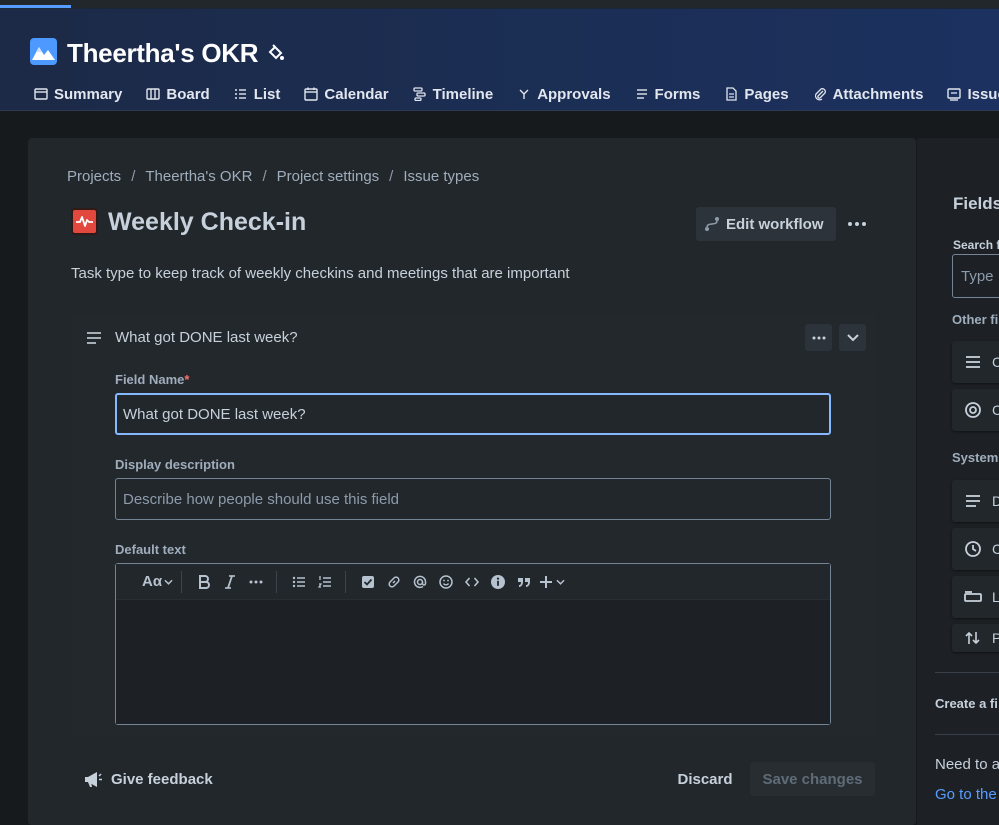 The width and height of the screenshot is (999, 825). What do you see at coordinates (732, 94) in the screenshot?
I see `pages-icon` at bounding box center [732, 94].